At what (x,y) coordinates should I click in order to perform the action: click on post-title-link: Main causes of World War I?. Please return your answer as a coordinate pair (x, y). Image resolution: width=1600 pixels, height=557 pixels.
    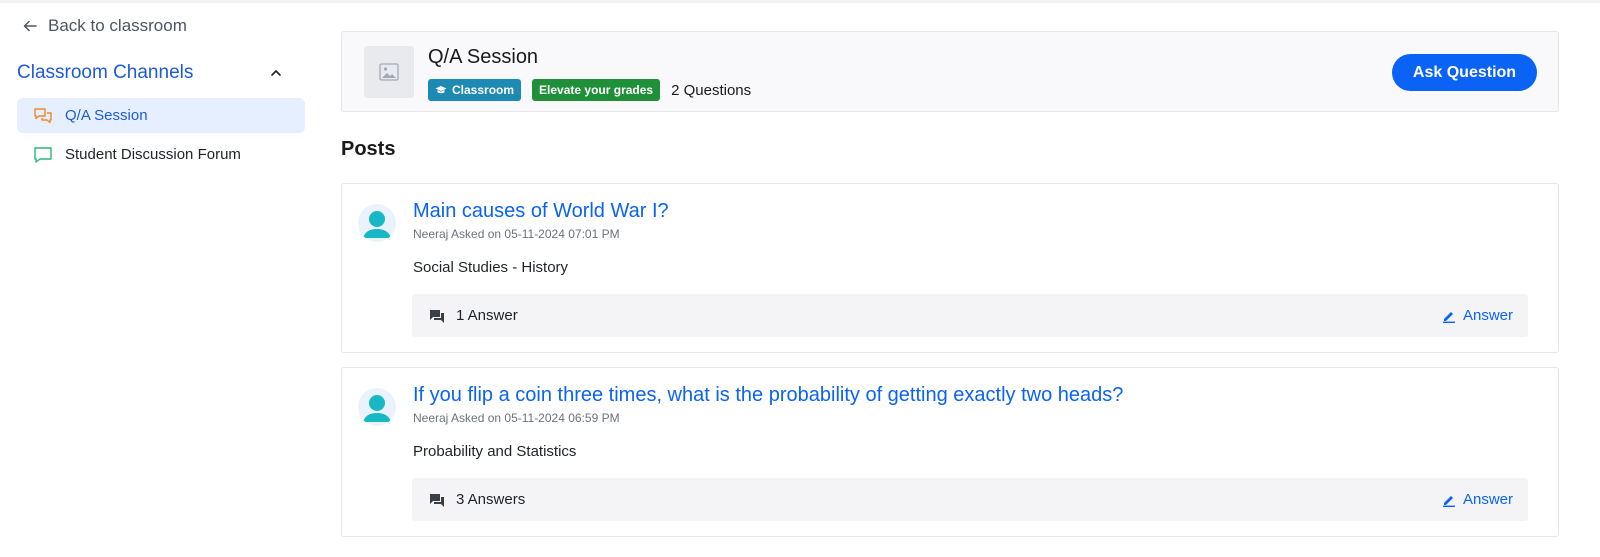
    Looking at the image, I should click on (541, 211).